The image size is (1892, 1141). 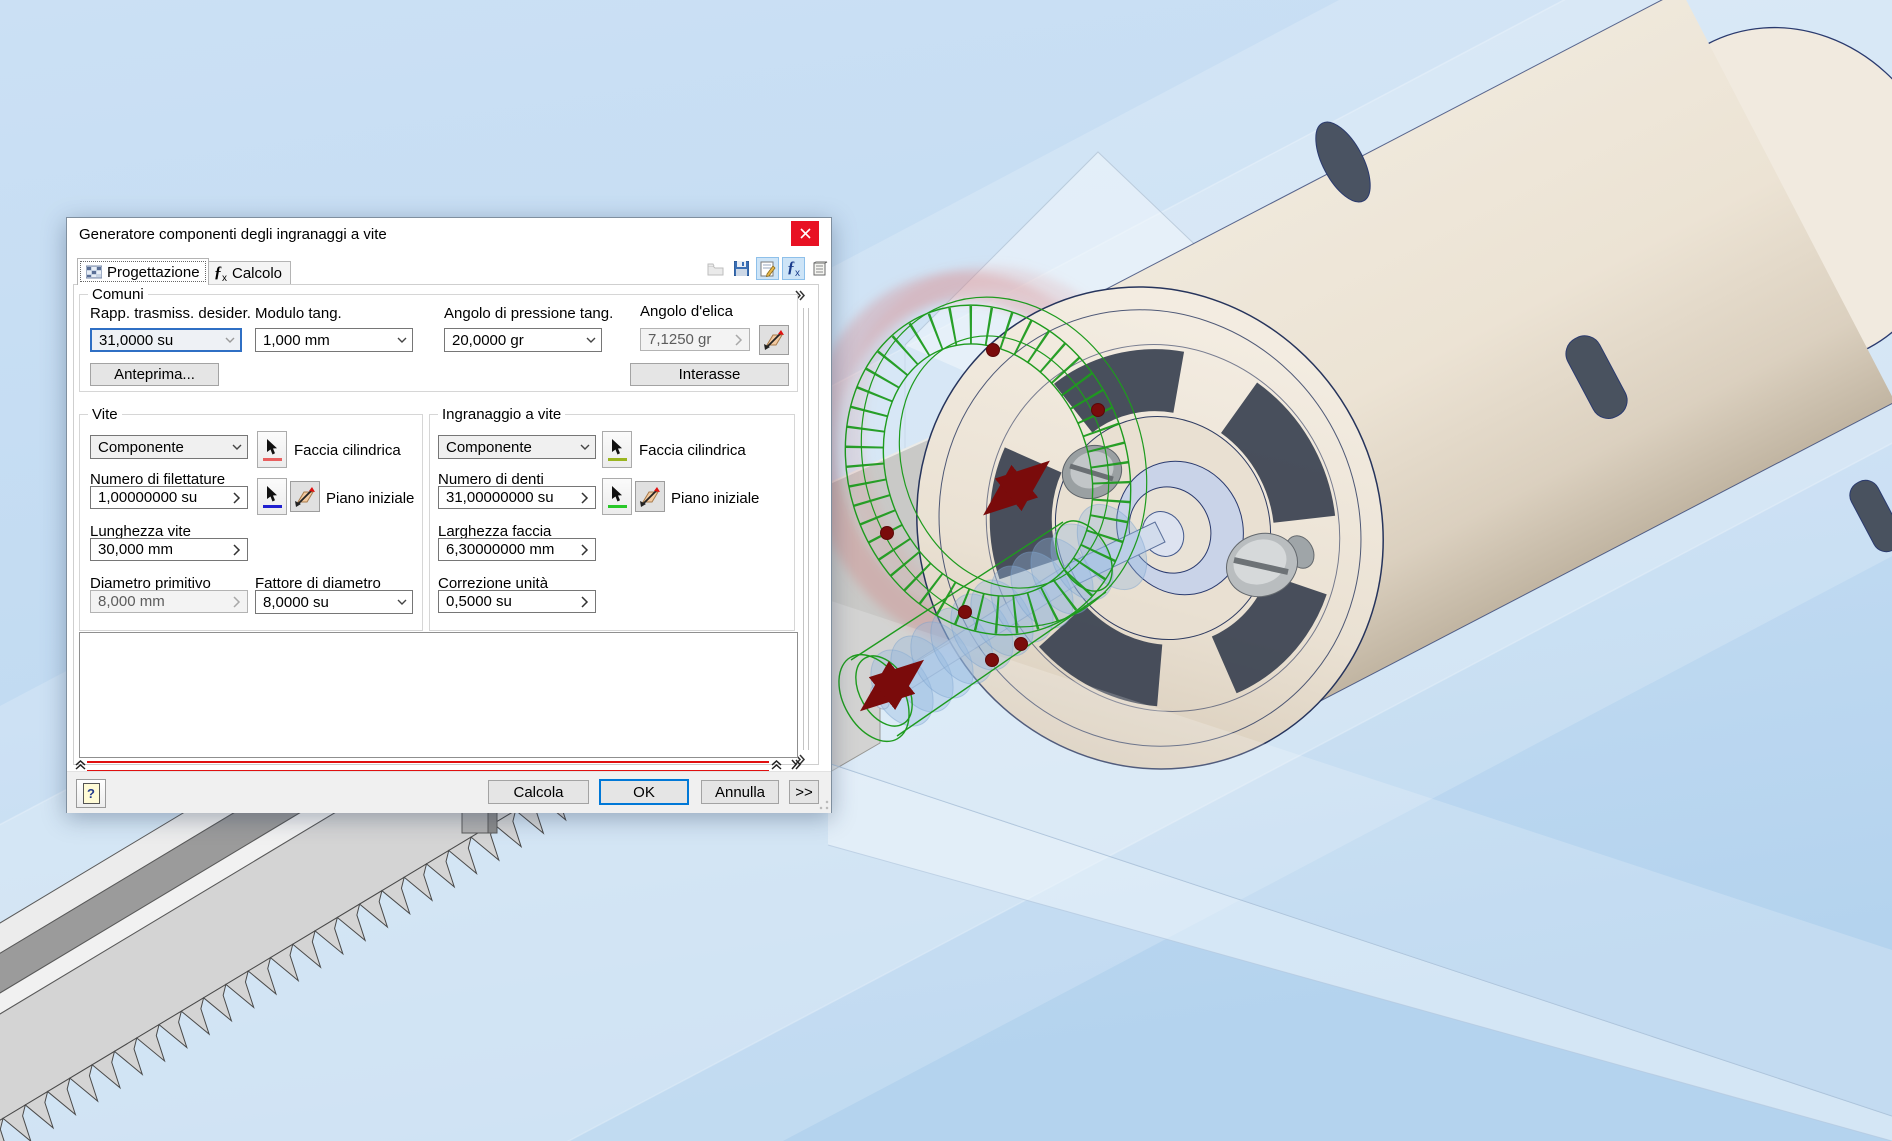 I want to click on save-icon, so click(x=741, y=268).